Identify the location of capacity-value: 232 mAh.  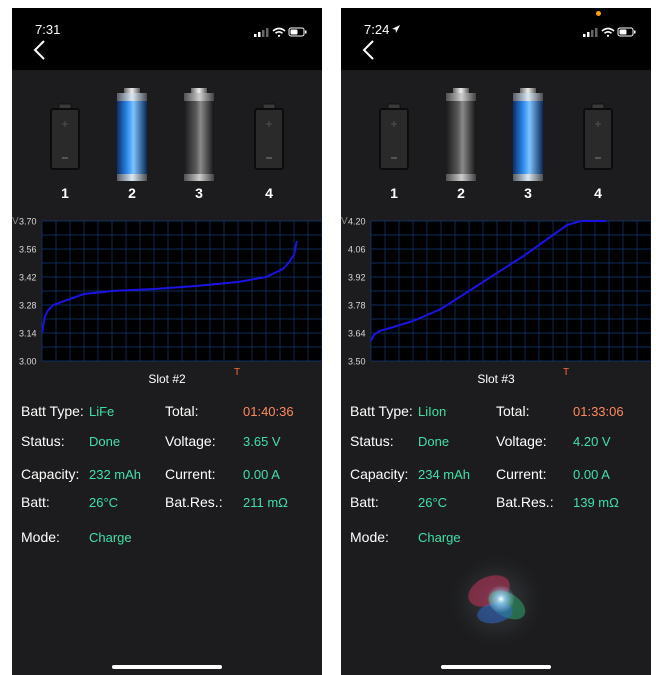
(115, 474).